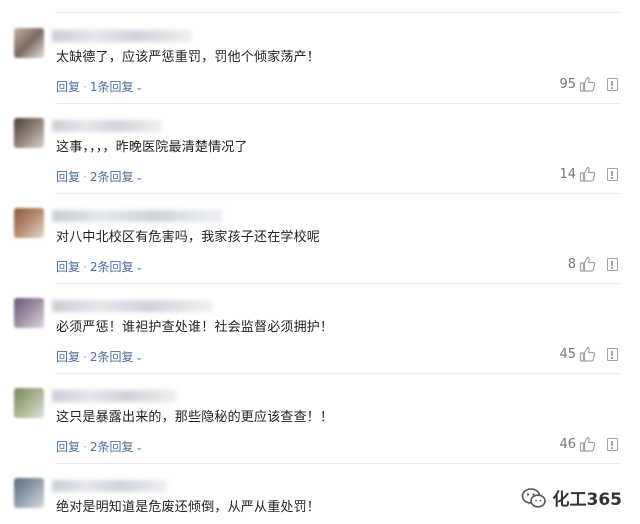 The width and height of the screenshot is (640, 524). What do you see at coordinates (195, 327) in the screenshot?
I see `comment-text: 必须严惩！谁袒护查处谁！社会监督必须拥护！` at bounding box center [195, 327].